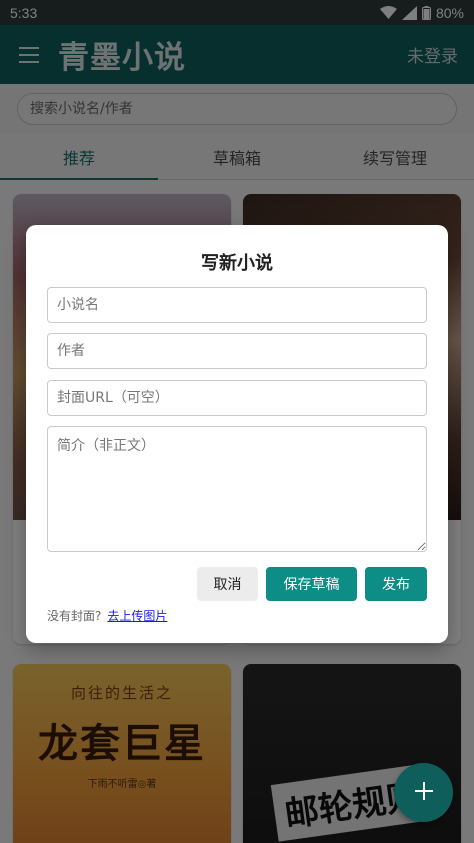 The height and width of the screenshot is (843, 474). I want to click on plus-icon, so click(424, 793).